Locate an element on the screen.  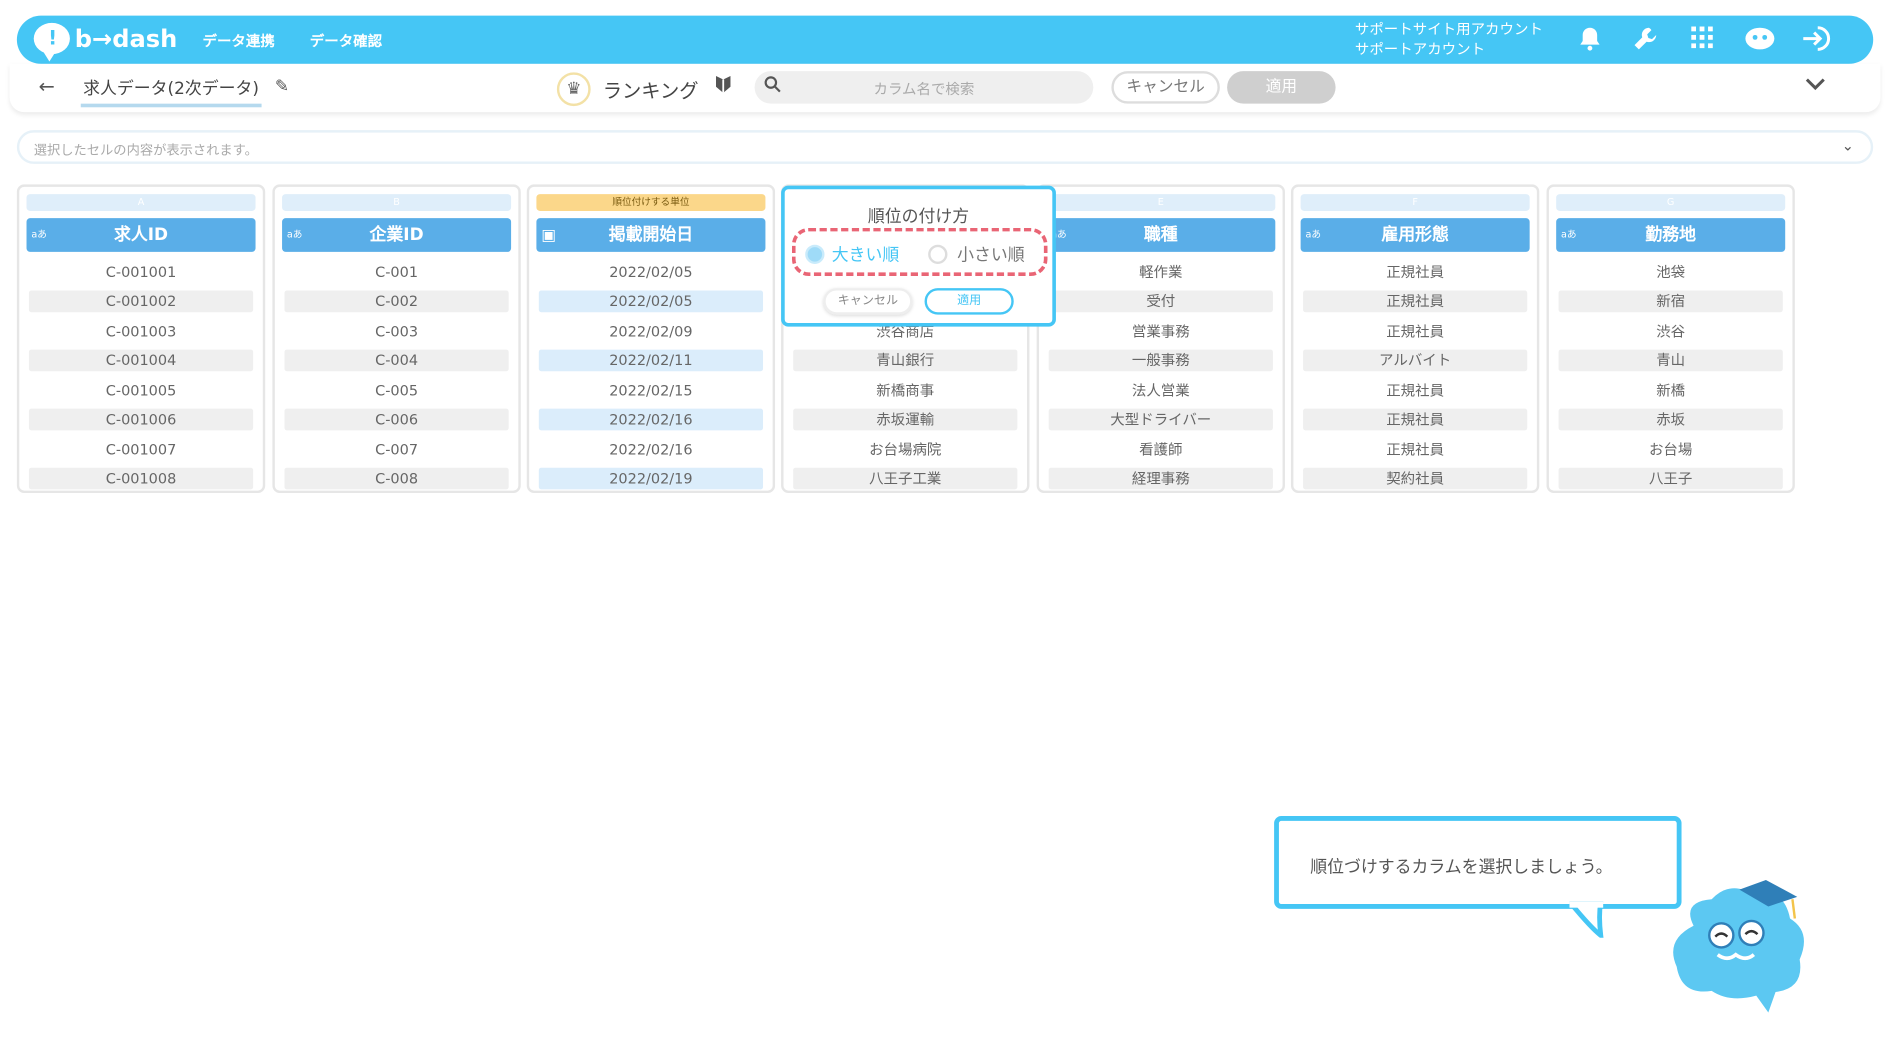
radio-asc-label: 小さい順 is located at coordinates (991, 254).